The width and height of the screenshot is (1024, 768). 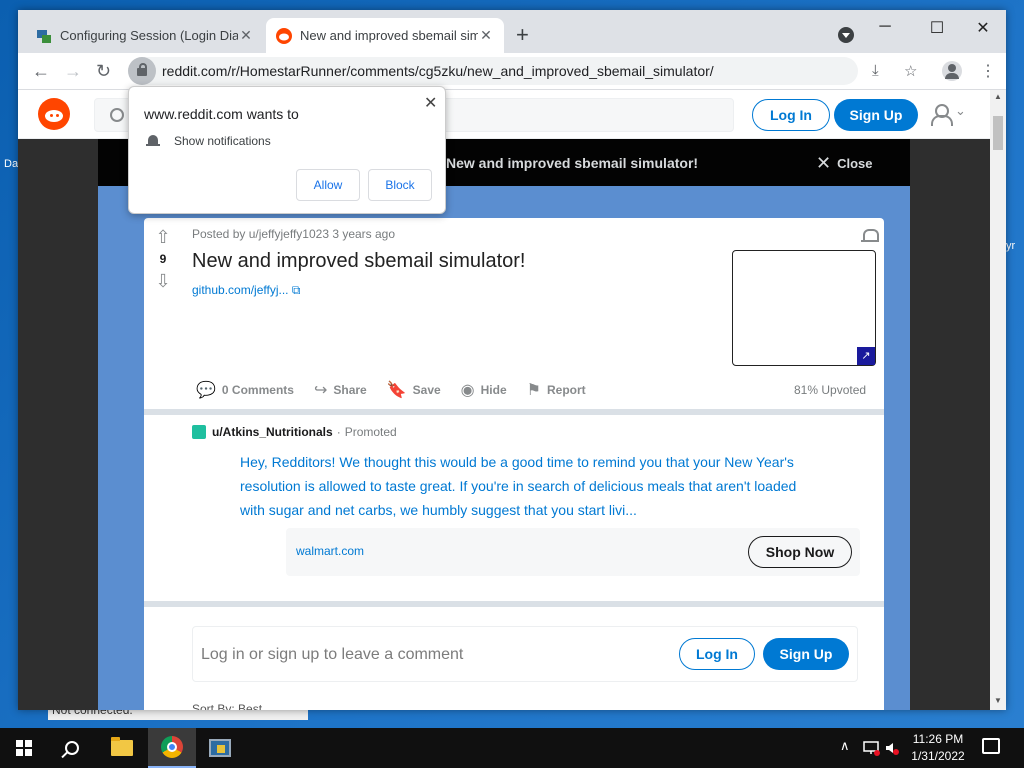 What do you see at coordinates (717, 654) in the screenshot?
I see `comment-login-button: Log In` at bounding box center [717, 654].